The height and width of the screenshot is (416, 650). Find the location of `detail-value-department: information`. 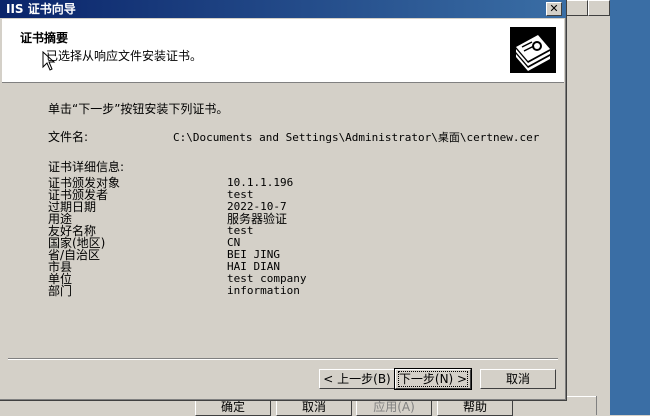

detail-value-department: information is located at coordinates (263, 290).